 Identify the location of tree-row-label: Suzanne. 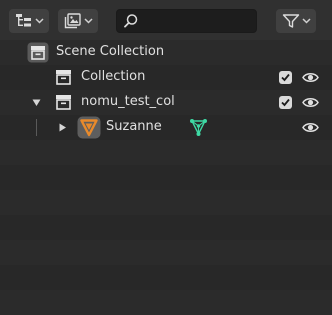
(134, 126).